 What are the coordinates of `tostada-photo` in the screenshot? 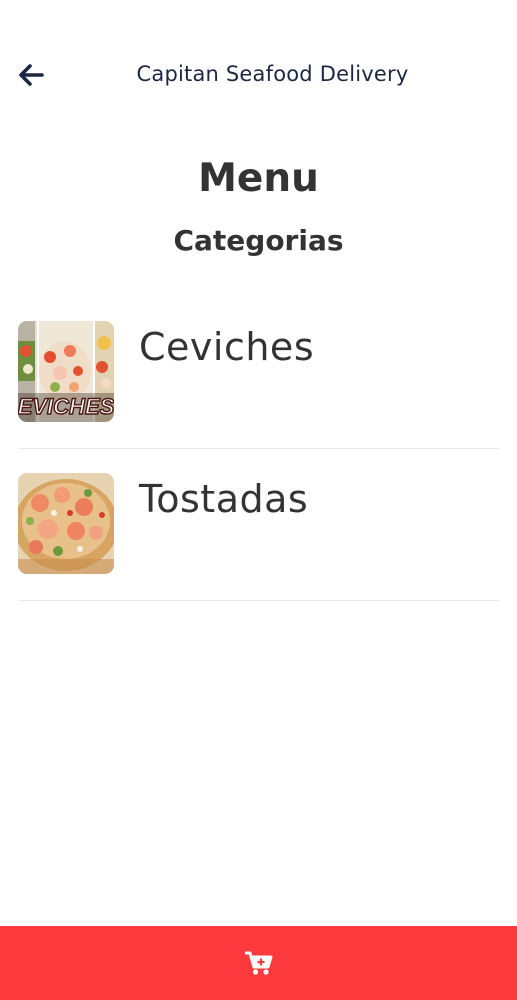 It's located at (66, 523).